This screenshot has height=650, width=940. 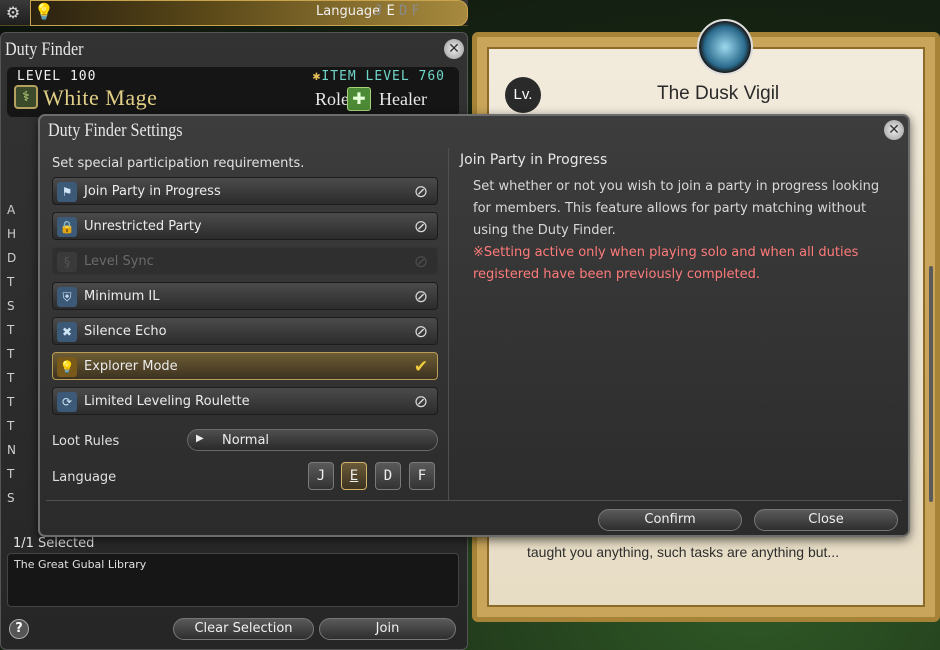 I want to click on job-icon: ⚕, so click(x=26, y=97).